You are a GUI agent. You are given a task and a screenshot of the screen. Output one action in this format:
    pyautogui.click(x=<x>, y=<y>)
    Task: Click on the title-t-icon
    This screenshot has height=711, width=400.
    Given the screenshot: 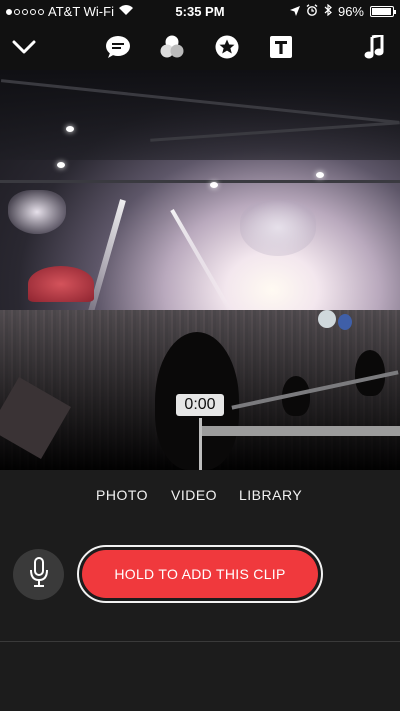 What is the action you would take?
    pyautogui.click(x=281, y=47)
    